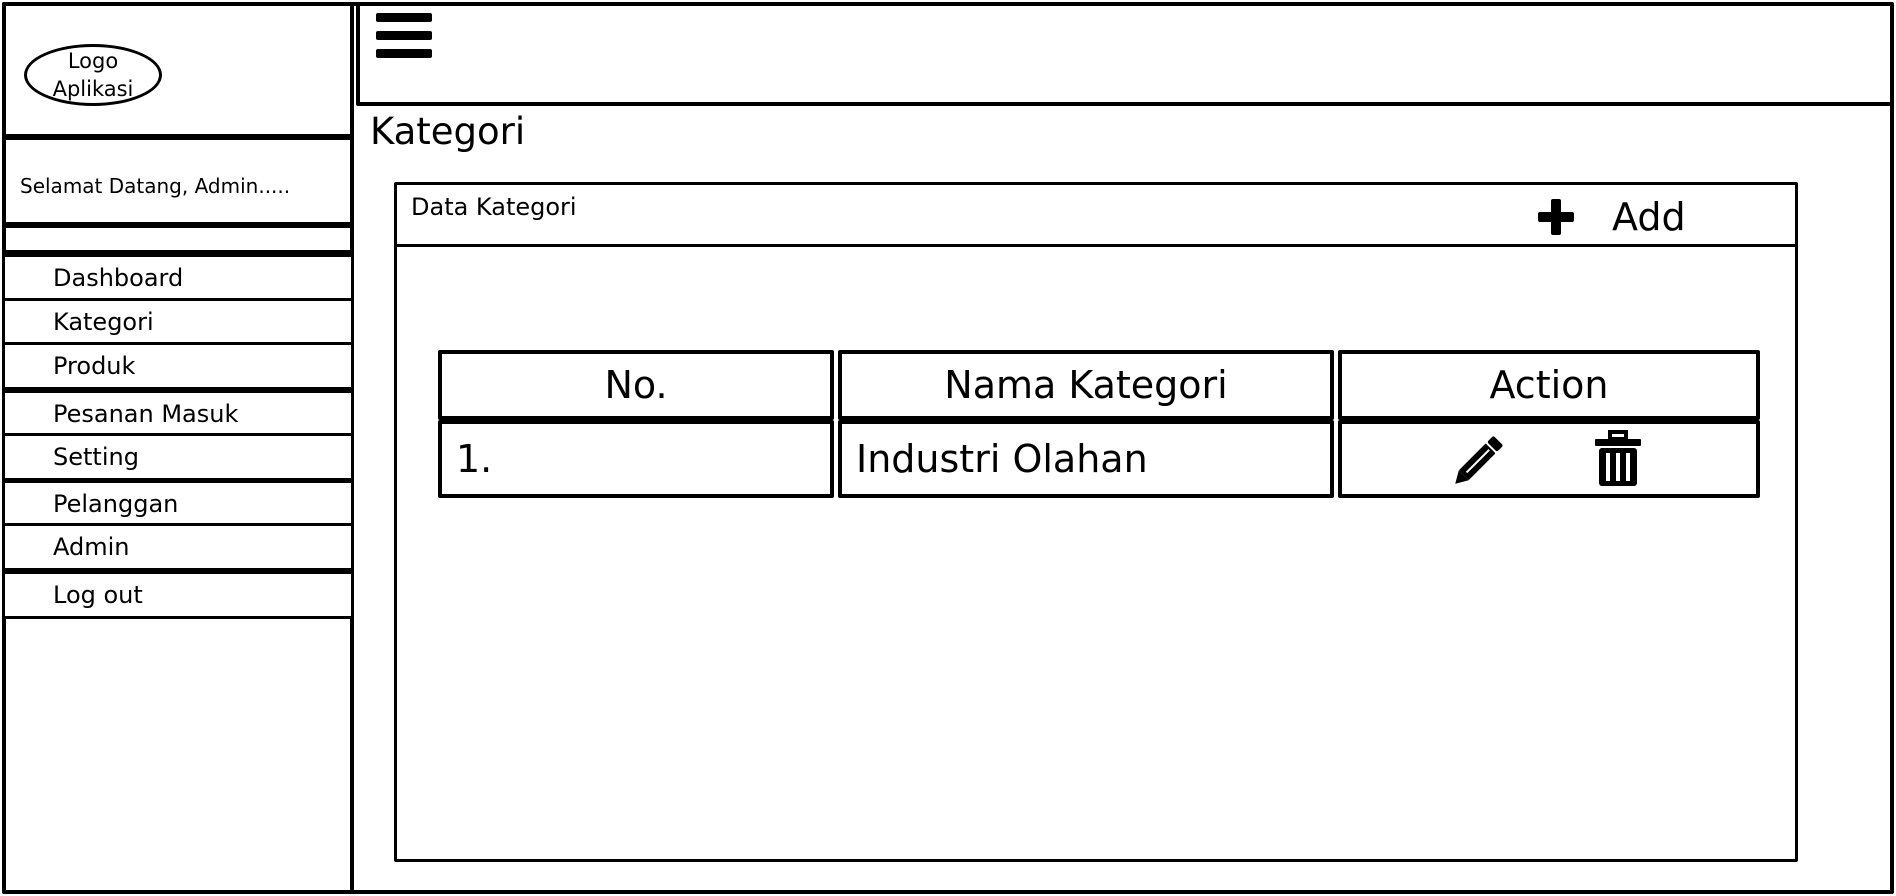  I want to click on sidebar-item-admin: Admin, so click(178, 547).